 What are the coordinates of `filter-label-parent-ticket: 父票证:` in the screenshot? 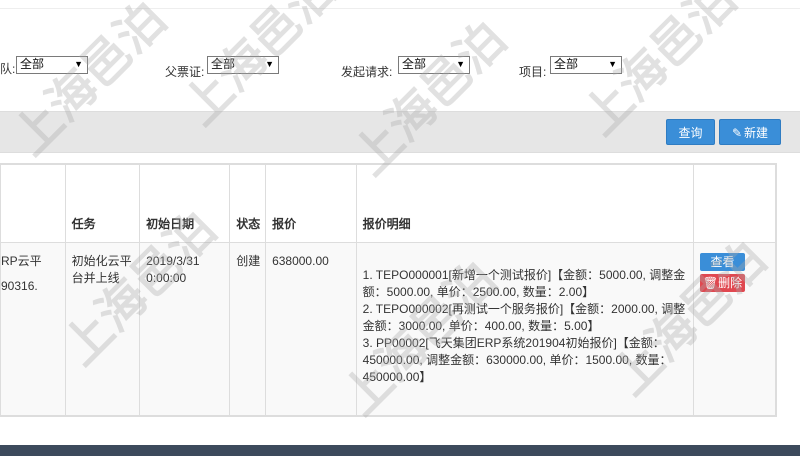 It's located at (185, 72).